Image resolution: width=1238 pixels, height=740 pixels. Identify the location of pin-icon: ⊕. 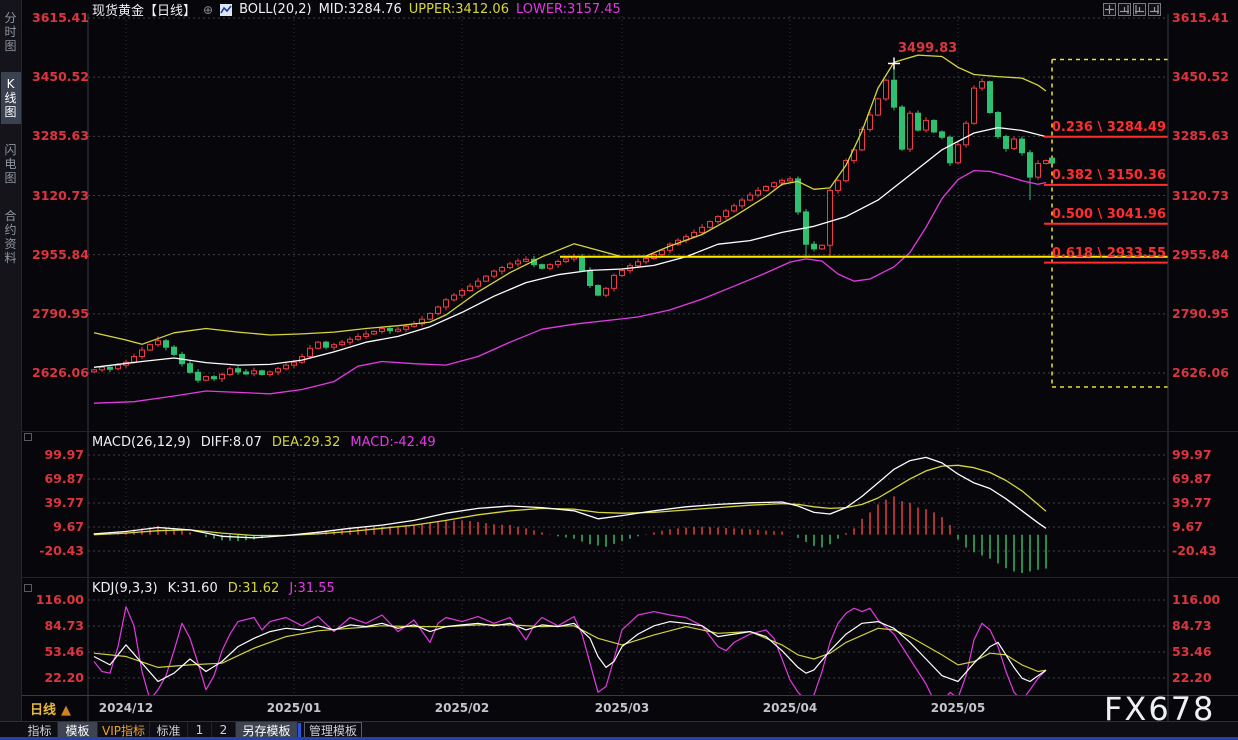
(208, 10).